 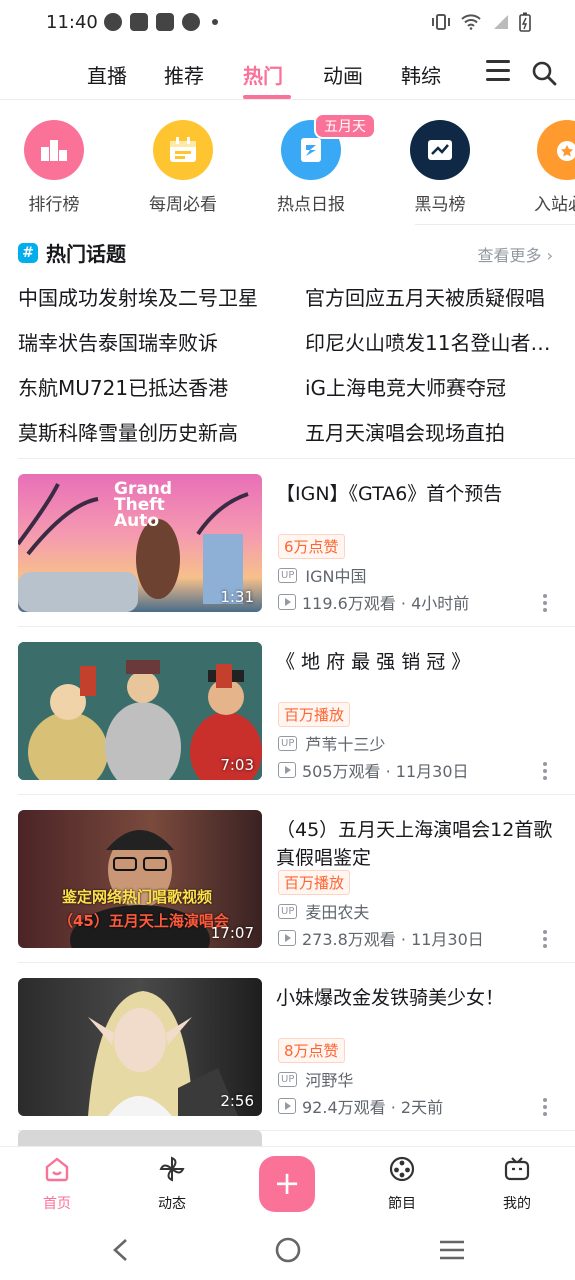 I want to click on menu-icon, so click(x=498, y=73).